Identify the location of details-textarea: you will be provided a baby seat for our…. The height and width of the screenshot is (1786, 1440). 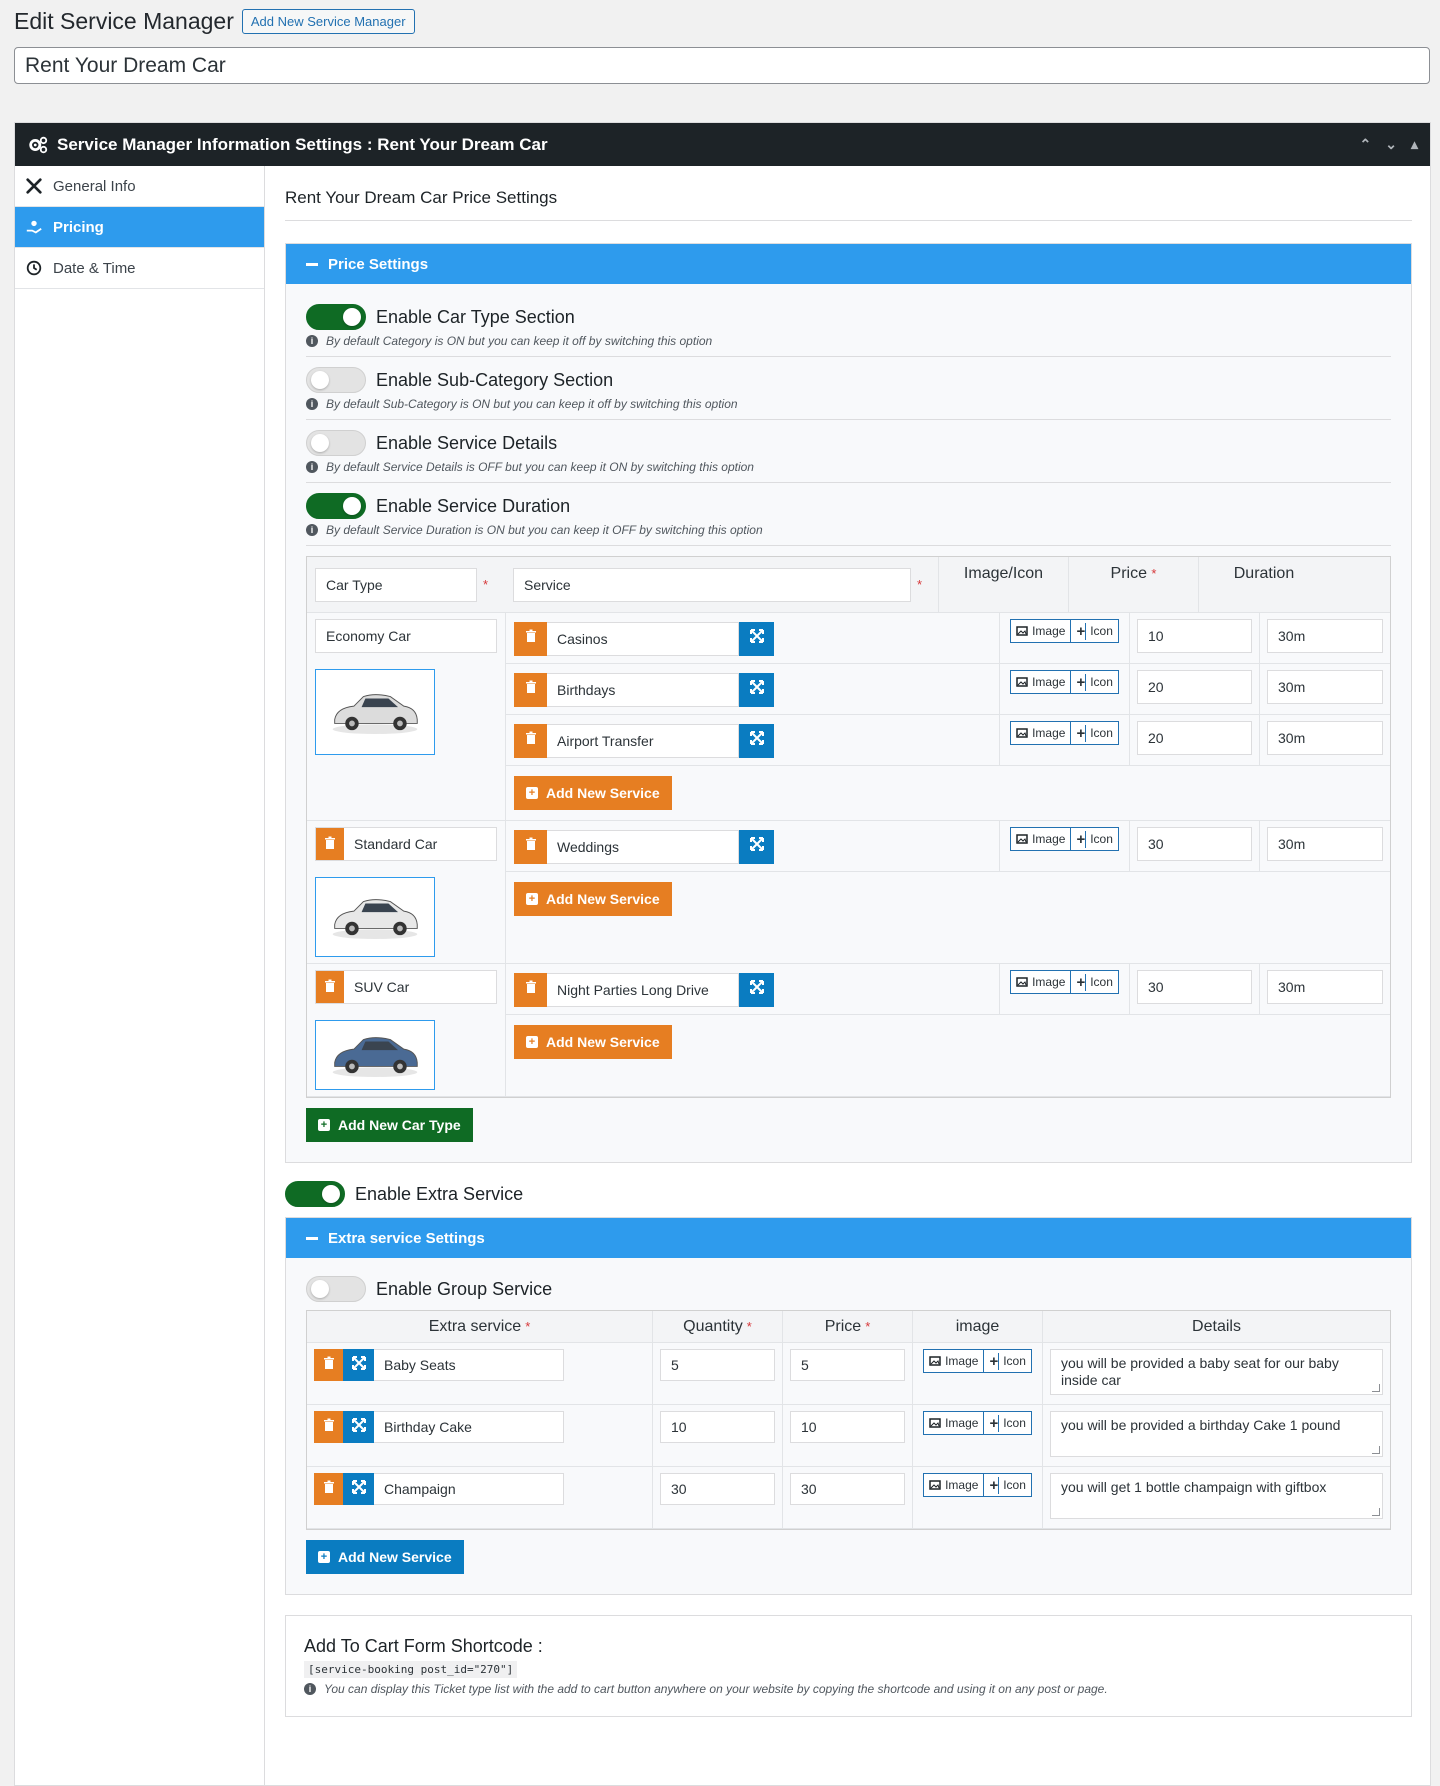
(1216, 1372).